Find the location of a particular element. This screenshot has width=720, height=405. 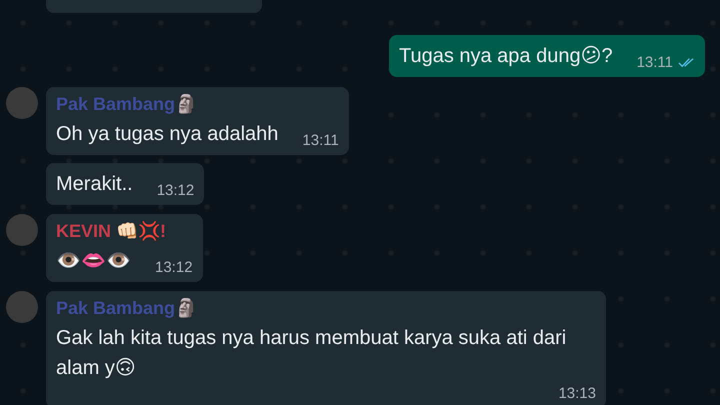

message-text: 👁👄👁 is located at coordinates (93, 261).